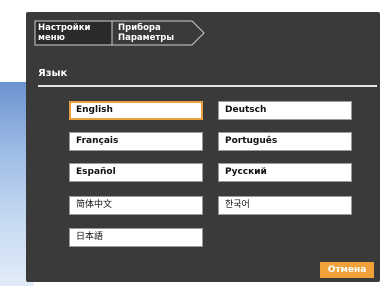  What do you see at coordinates (136, 110) in the screenshot?
I see `language-option-english: English` at bounding box center [136, 110].